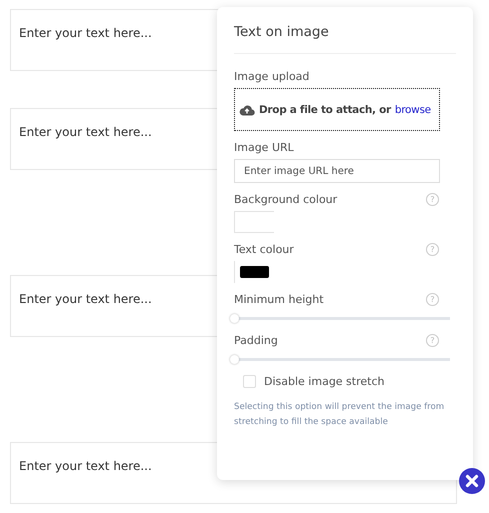  Describe the element at coordinates (337, 171) in the screenshot. I see `url-input: Enter image URL here` at that location.